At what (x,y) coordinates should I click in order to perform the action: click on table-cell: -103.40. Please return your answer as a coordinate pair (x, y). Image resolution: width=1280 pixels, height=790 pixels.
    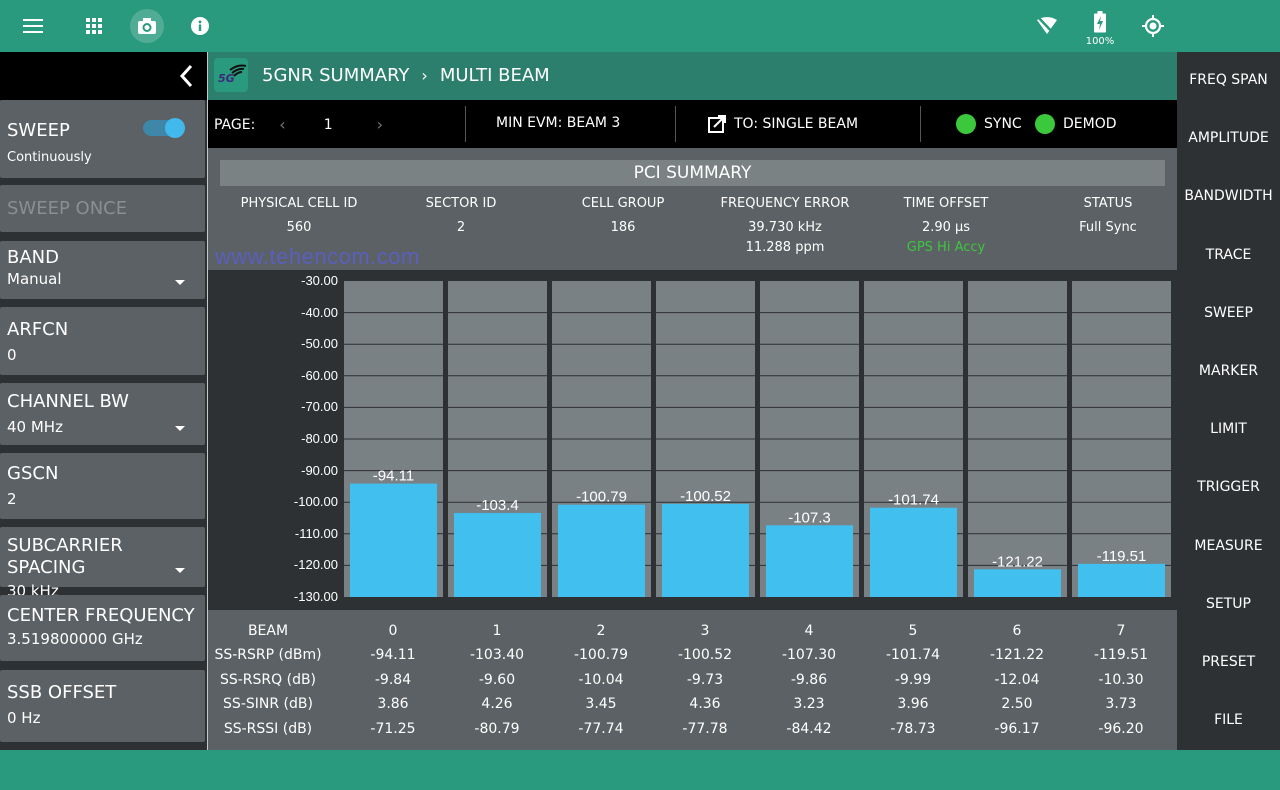
    Looking at the image, I should click on (497, 655).